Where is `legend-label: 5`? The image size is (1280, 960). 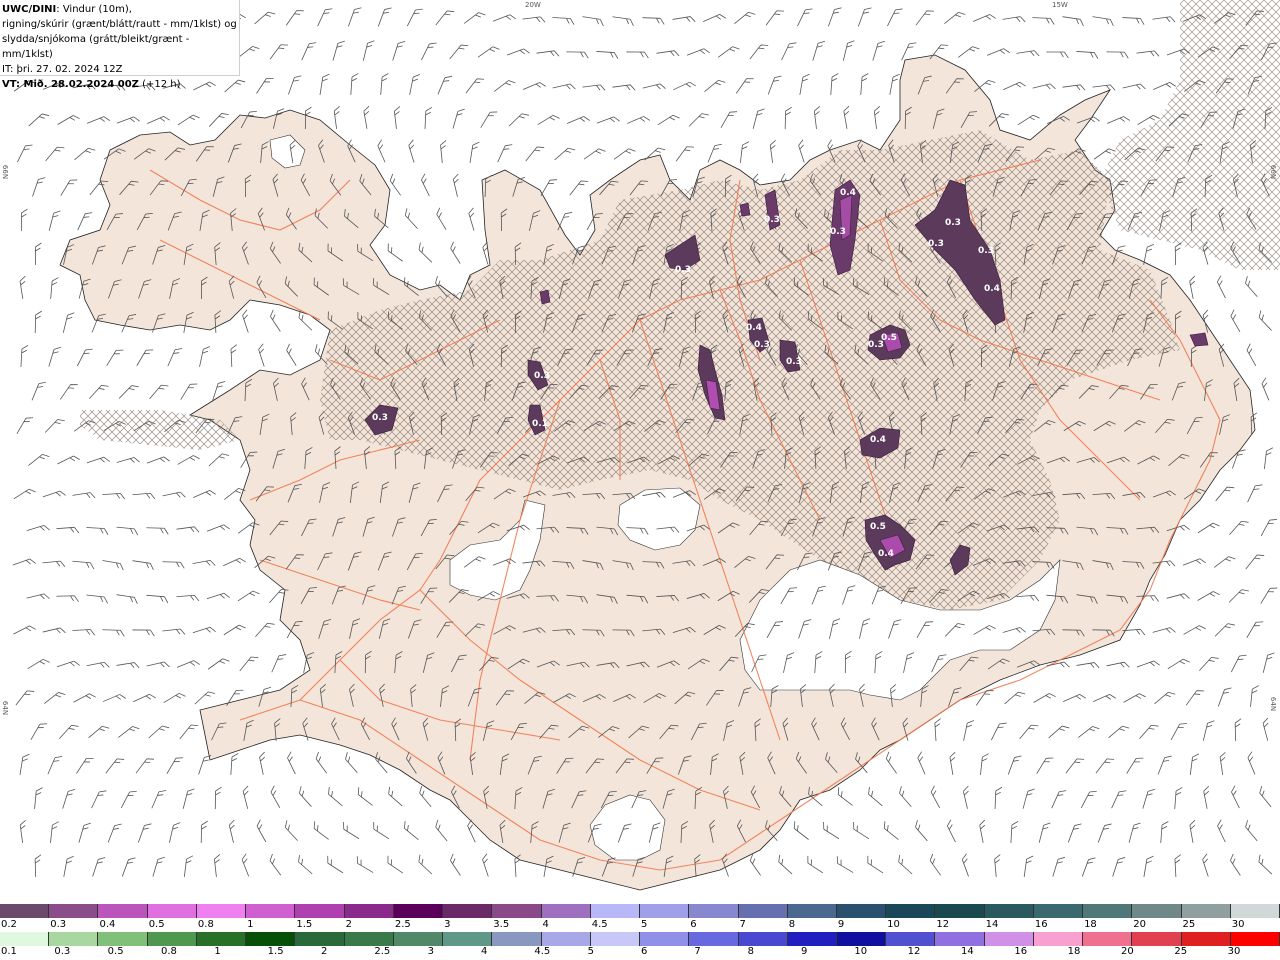
legend-label: 5 is located at coordinates (644, 924).